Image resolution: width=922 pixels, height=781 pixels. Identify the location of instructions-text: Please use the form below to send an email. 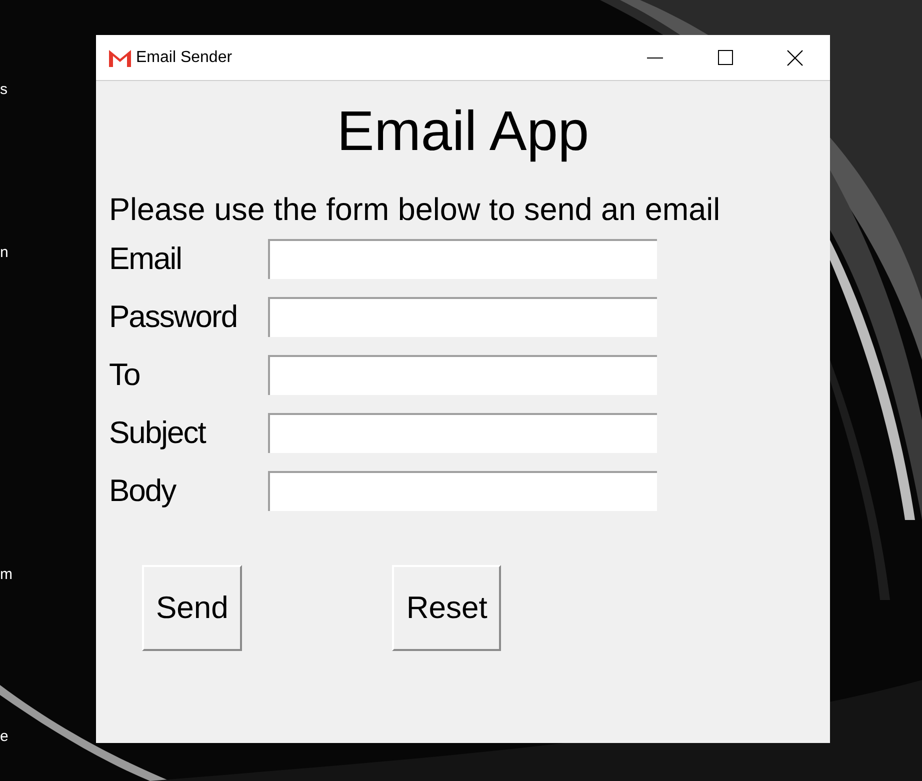
(415, 209).